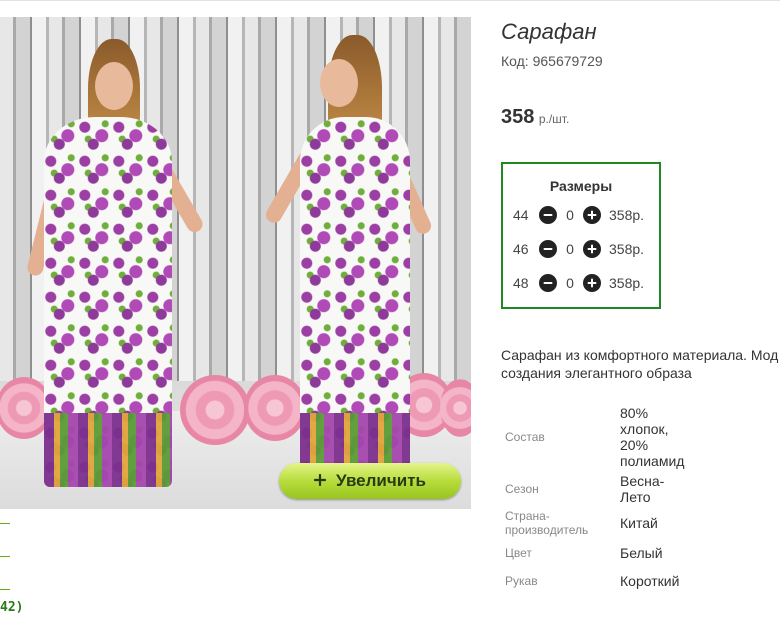 The height and width of the screenshot is (617, 780). I want to click on attr-sleeve-label: Рукав, so click(521, 581).